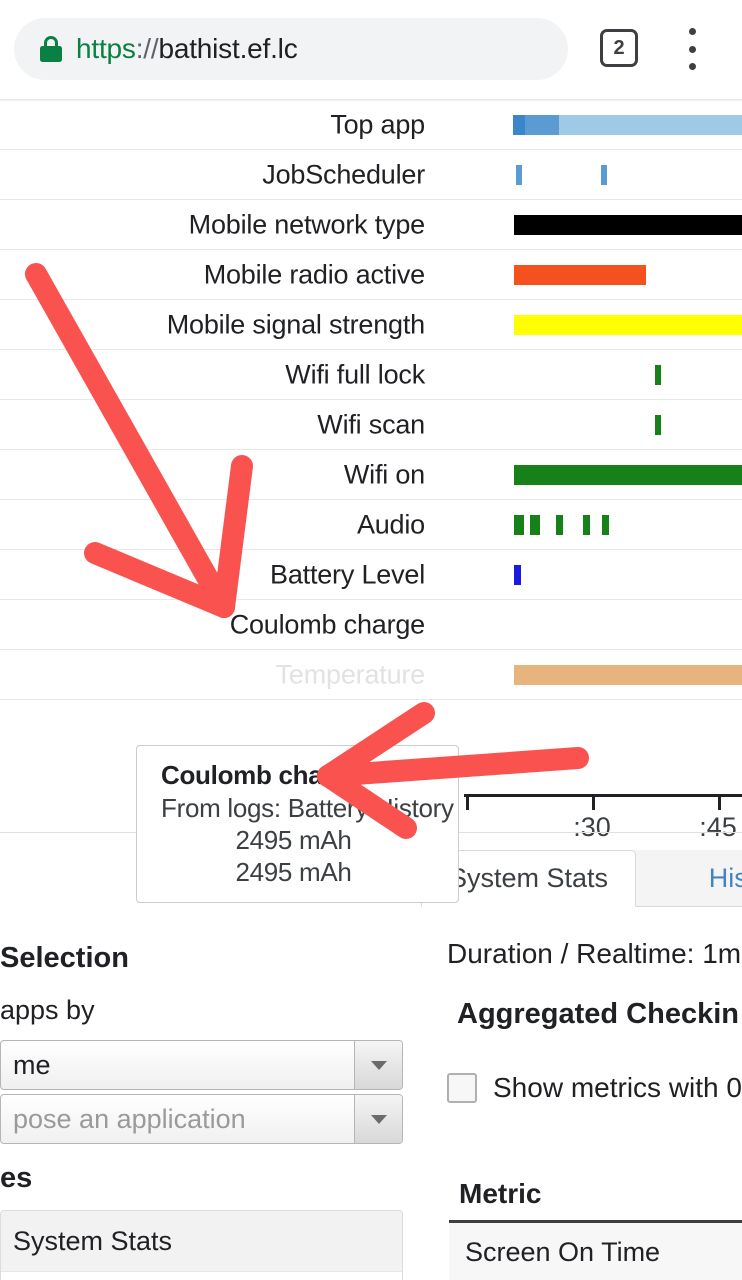  Describe the element at coordinates (201, 1241) in the screenshot. I see `list-item: System Stats` at that location.